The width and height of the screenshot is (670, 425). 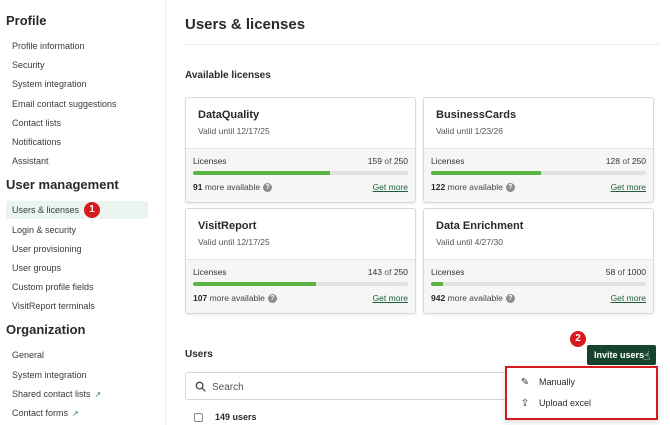 What do you see at coordinates (374, 161) in the screenshot?
I see `licenses-used: 159` at bounding box center [374, 161].